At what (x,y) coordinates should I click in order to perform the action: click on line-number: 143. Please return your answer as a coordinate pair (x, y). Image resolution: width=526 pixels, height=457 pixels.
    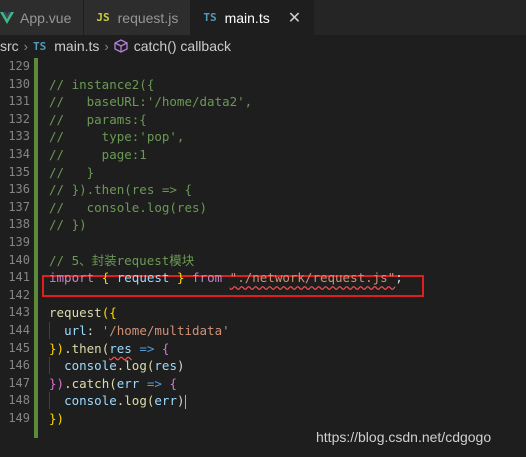
    Looking at the image, I should click on (19, 312).